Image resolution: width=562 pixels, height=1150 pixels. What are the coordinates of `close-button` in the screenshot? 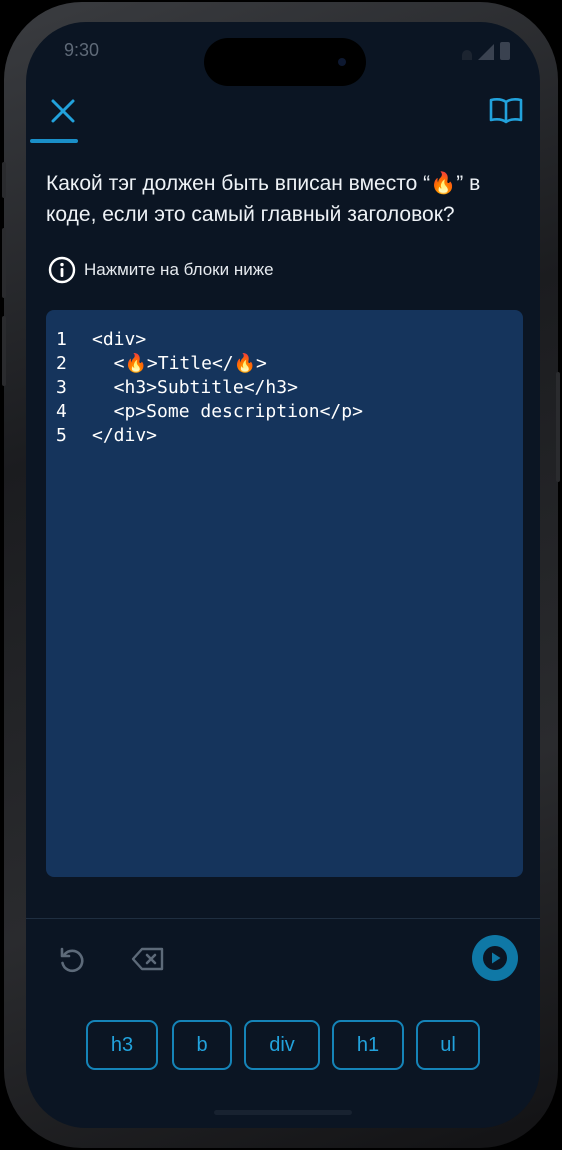 It's located at (63, 111).